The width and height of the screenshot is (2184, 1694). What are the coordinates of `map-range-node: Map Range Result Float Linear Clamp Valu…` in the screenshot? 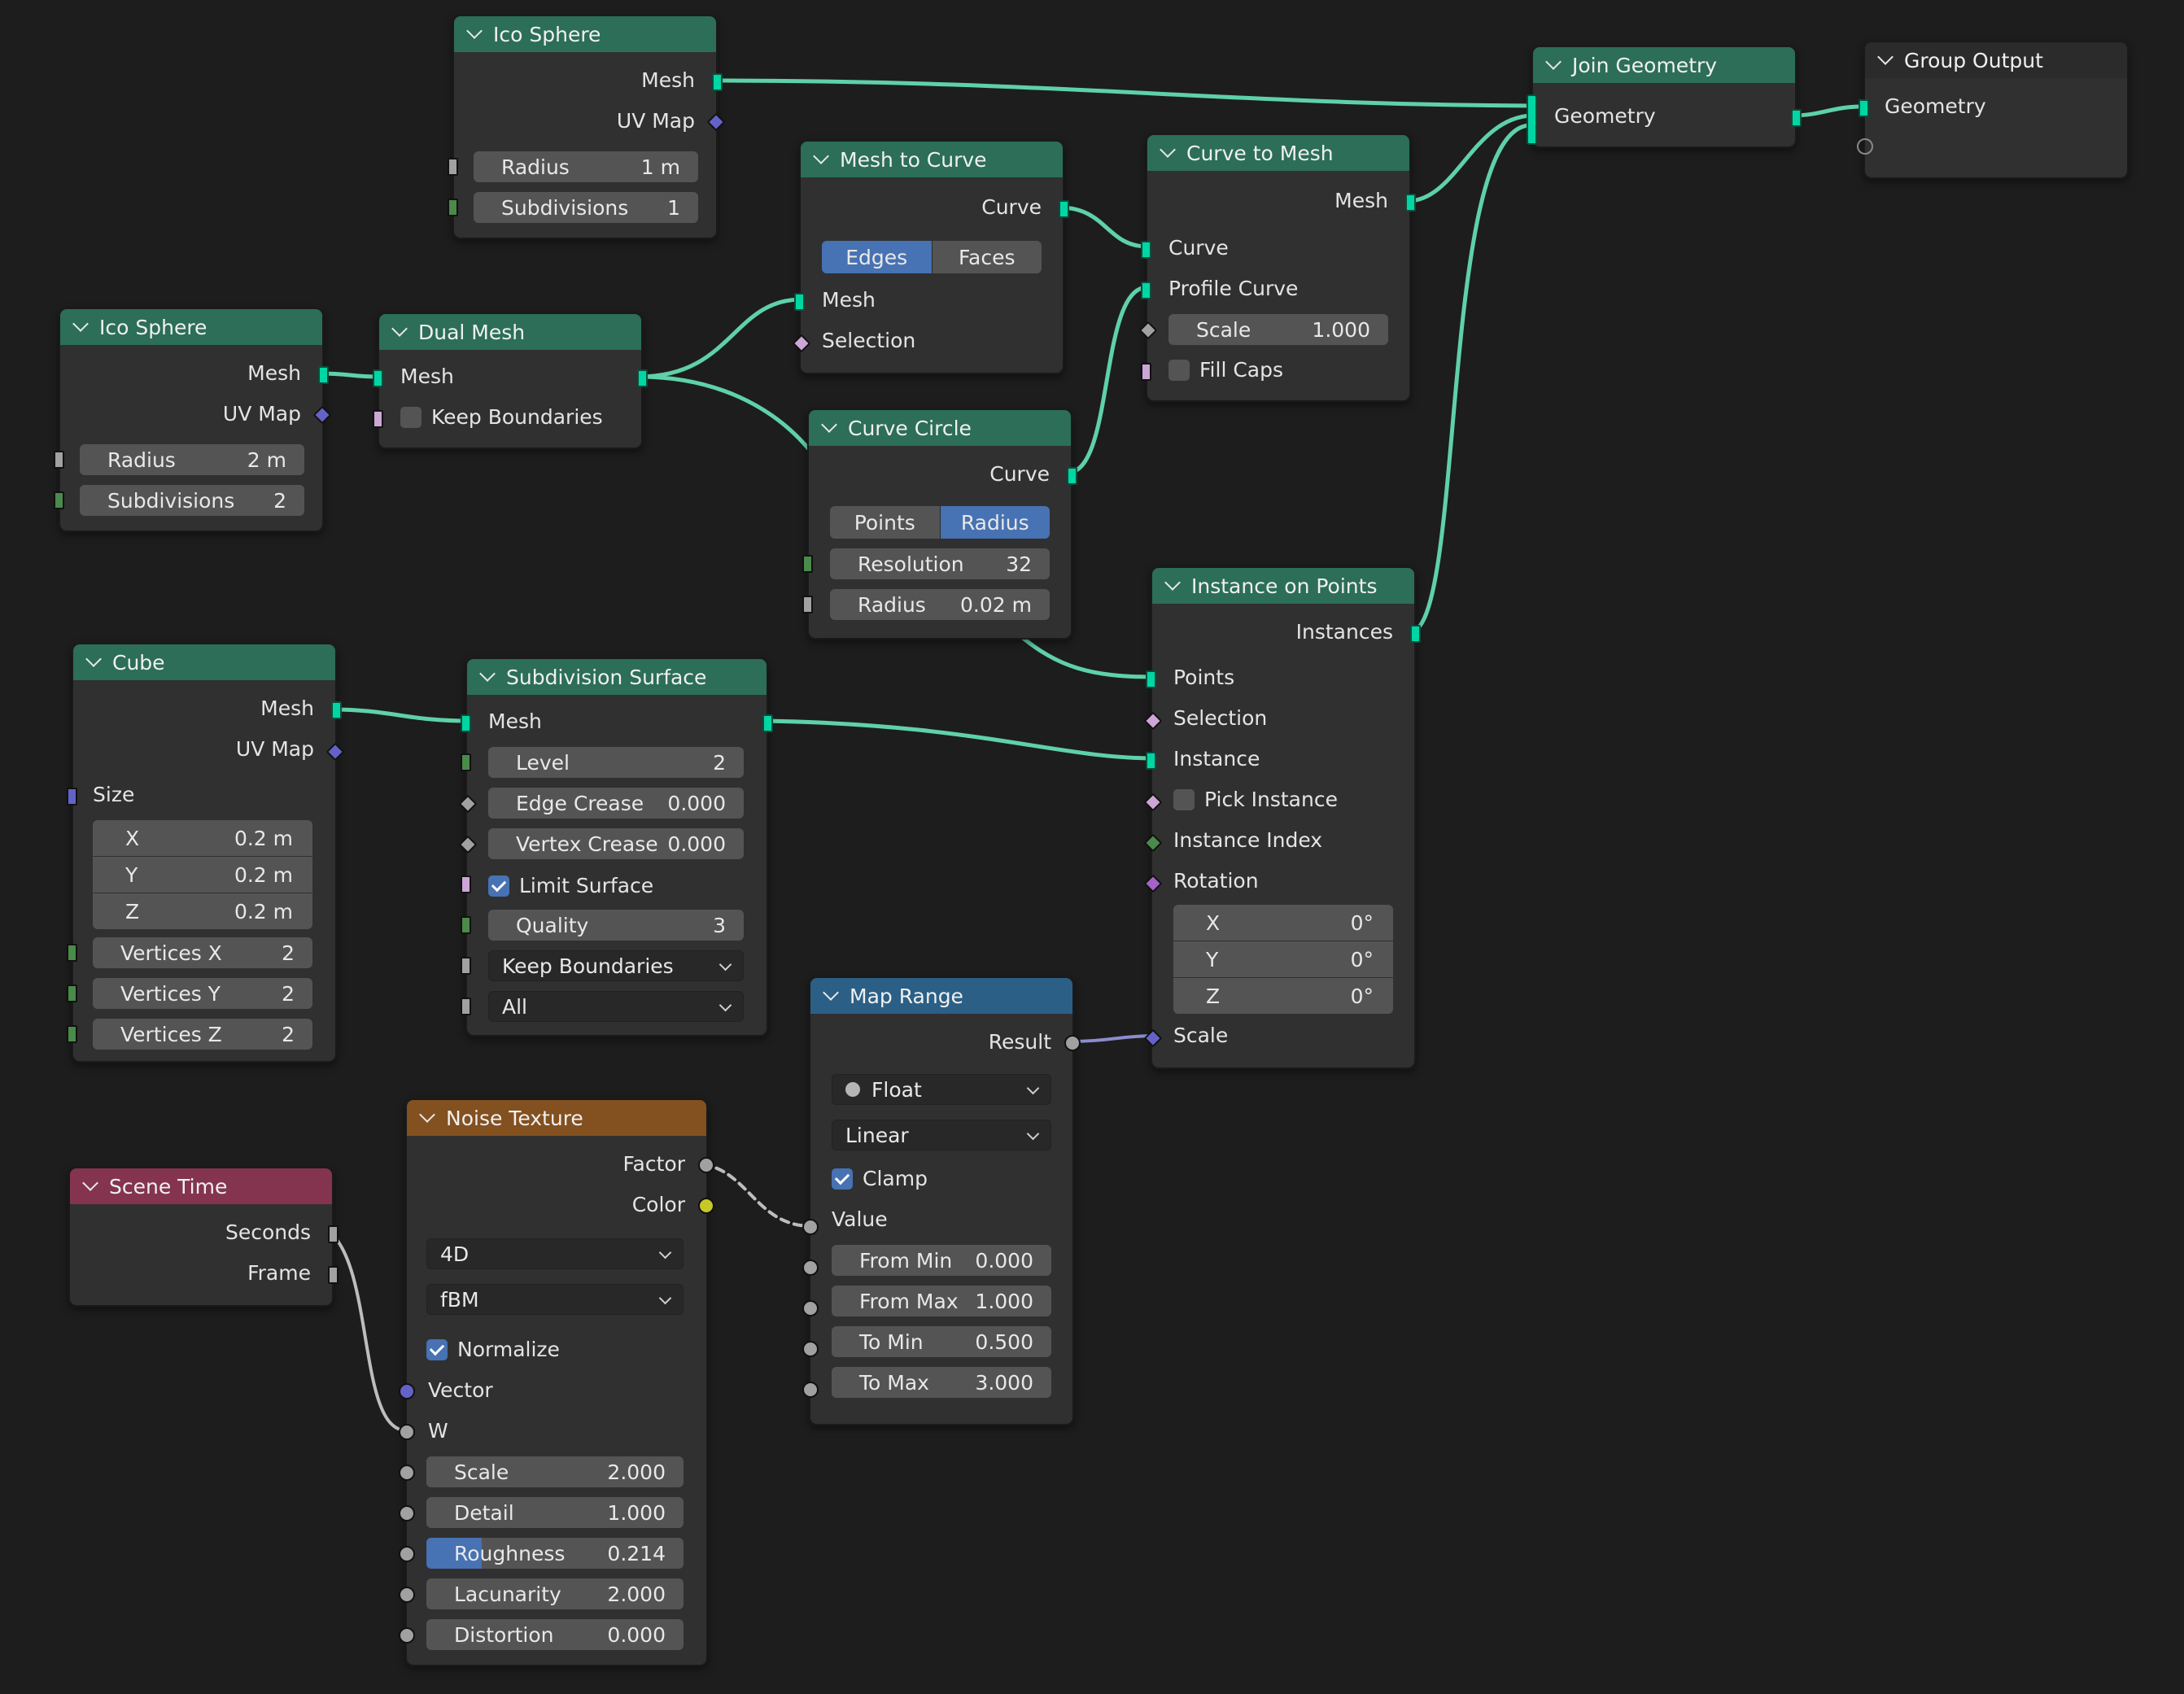 It's located at (941, 1200).